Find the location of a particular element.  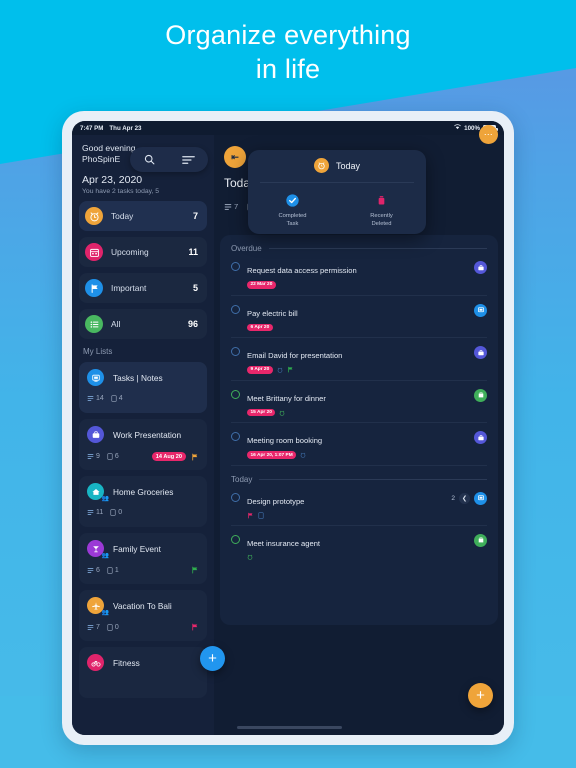

popup-header: Today is located at coordinates (337, 165).